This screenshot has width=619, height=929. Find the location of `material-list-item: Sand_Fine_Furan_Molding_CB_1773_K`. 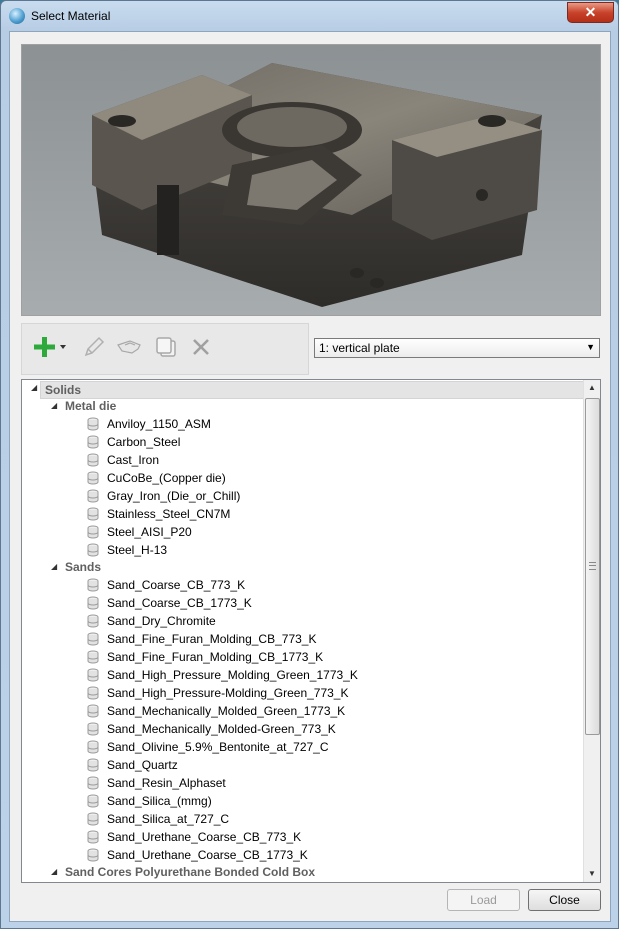

material-list-item: Sand_Fine_Furan_Molding_CB_1773_K is located at coordinates (302, 657).